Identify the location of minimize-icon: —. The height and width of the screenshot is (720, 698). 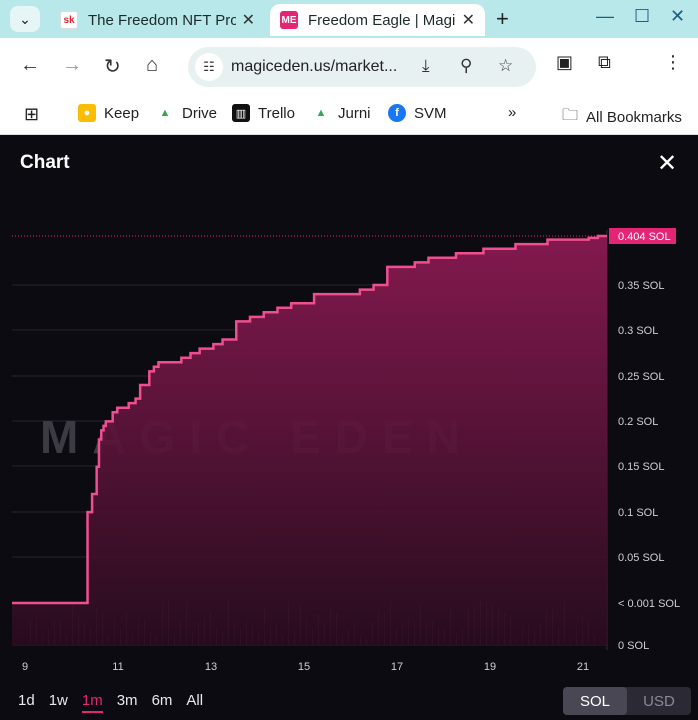
(605, 16).